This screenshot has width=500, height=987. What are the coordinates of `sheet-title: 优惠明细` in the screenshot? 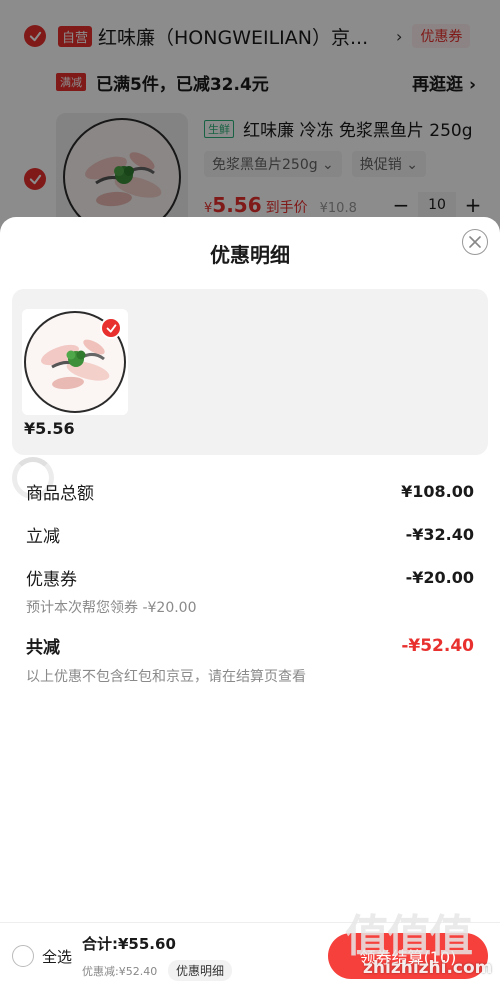 It's located at (250, 255).